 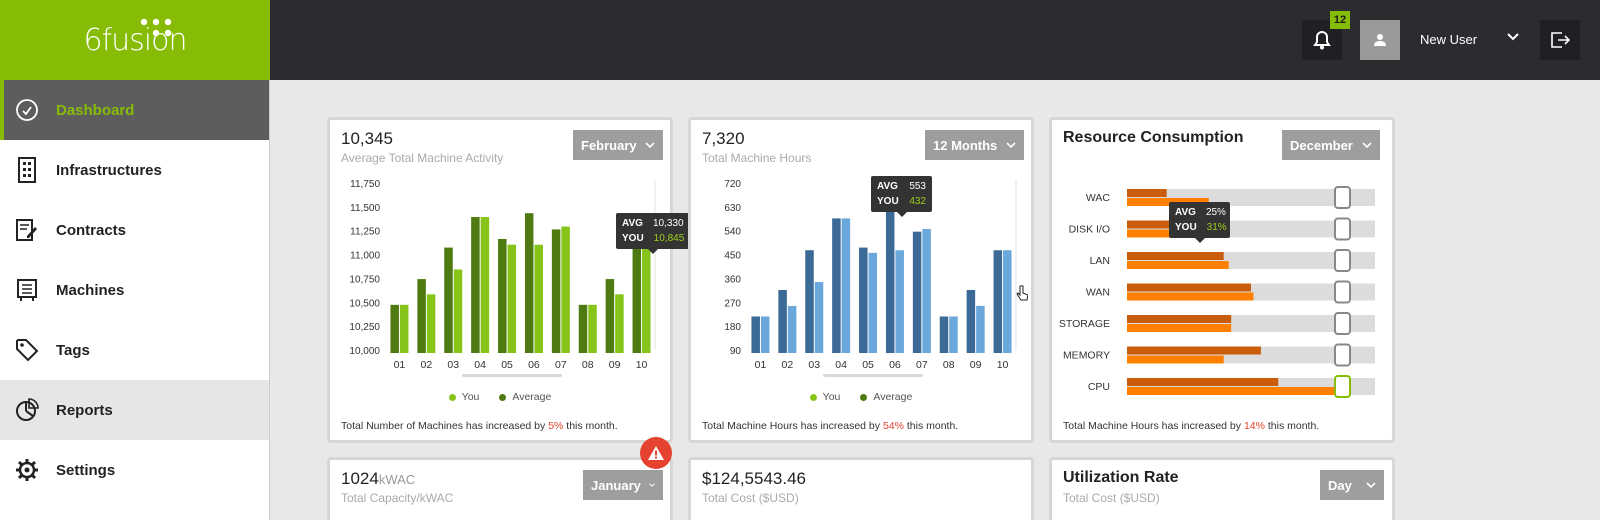 I want to click on legend-label: You, so click(x=831, y=397).